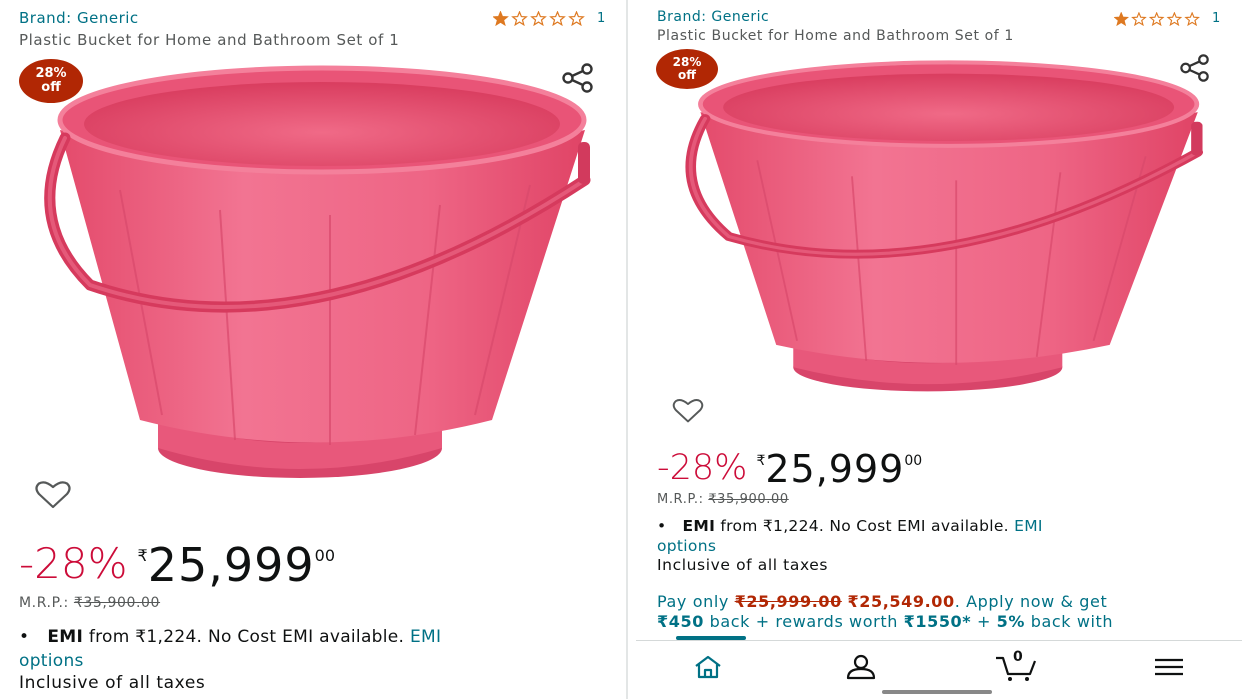  I want to click on divider, so click(627, 349).